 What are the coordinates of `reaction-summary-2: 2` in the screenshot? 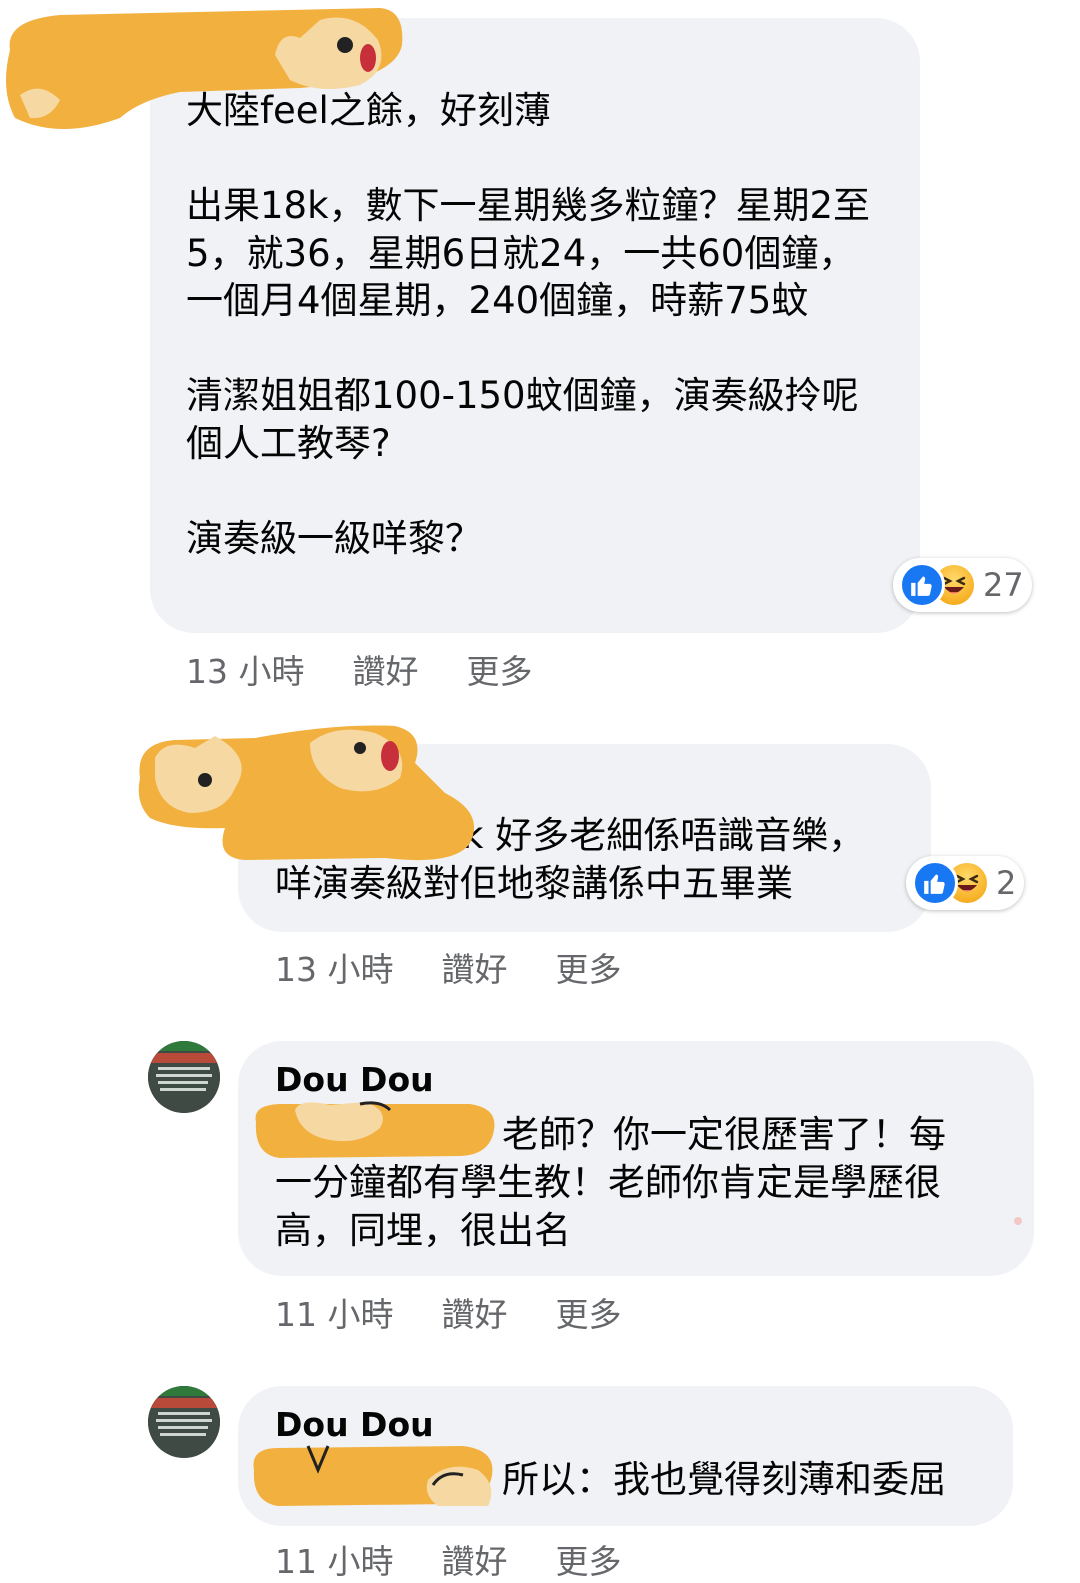 It's located at (965, 883).